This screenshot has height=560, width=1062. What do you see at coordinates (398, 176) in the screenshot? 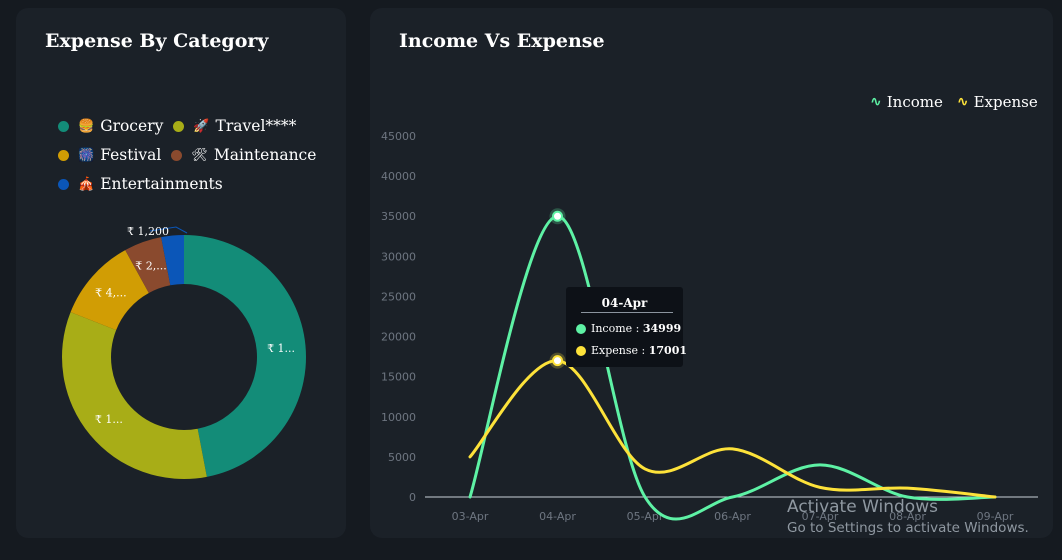
I see `y-tick-label: 40000` at bounding box center [398, 176].